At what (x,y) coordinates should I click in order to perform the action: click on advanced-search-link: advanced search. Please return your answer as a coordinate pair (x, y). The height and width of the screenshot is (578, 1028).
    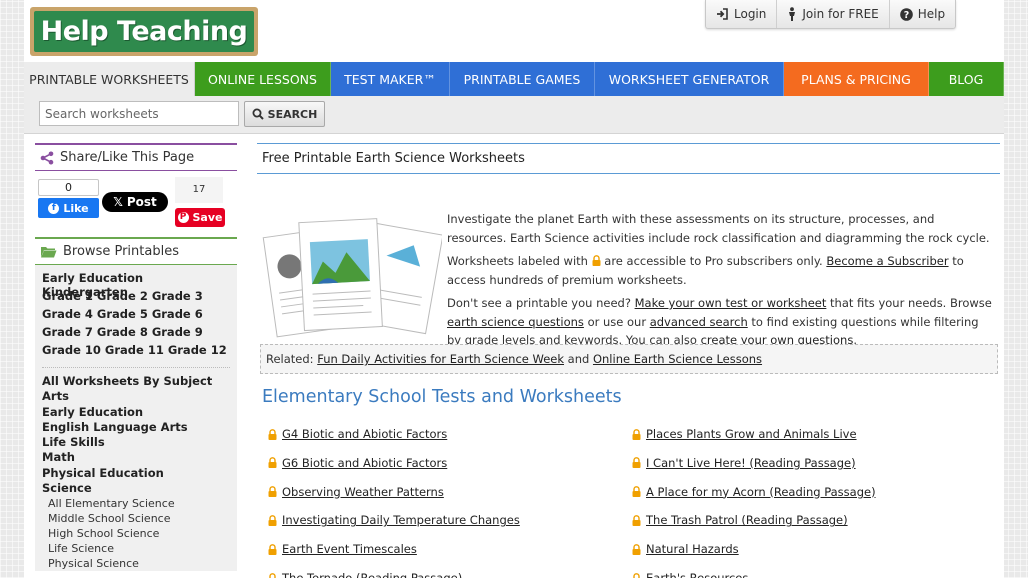
    Looking at the image, I should click on (699, 322).